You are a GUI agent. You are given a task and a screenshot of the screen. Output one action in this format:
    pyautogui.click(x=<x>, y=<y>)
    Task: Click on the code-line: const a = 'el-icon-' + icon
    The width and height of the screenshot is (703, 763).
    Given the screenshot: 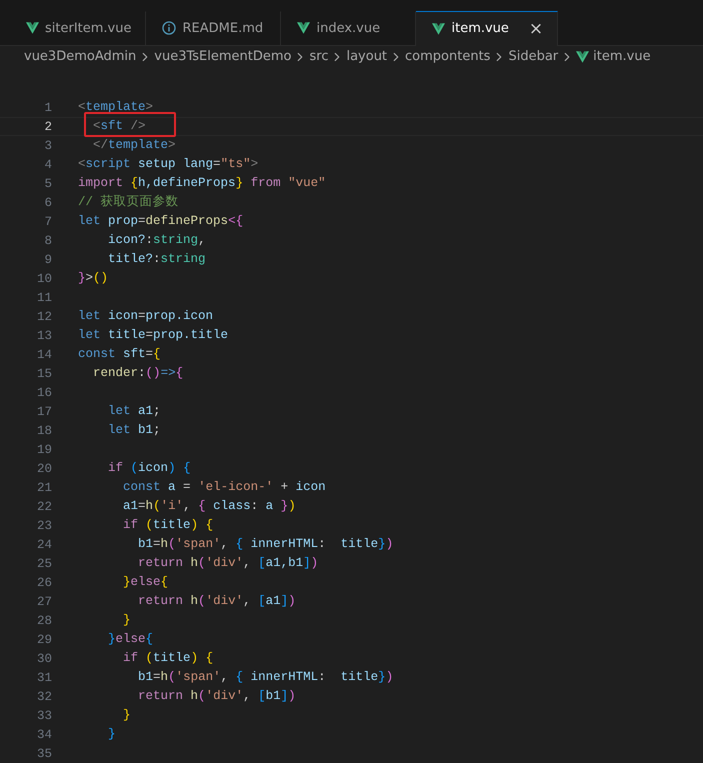 What is the action you would take?
    pyautogui.click(x=224, y=487)
    